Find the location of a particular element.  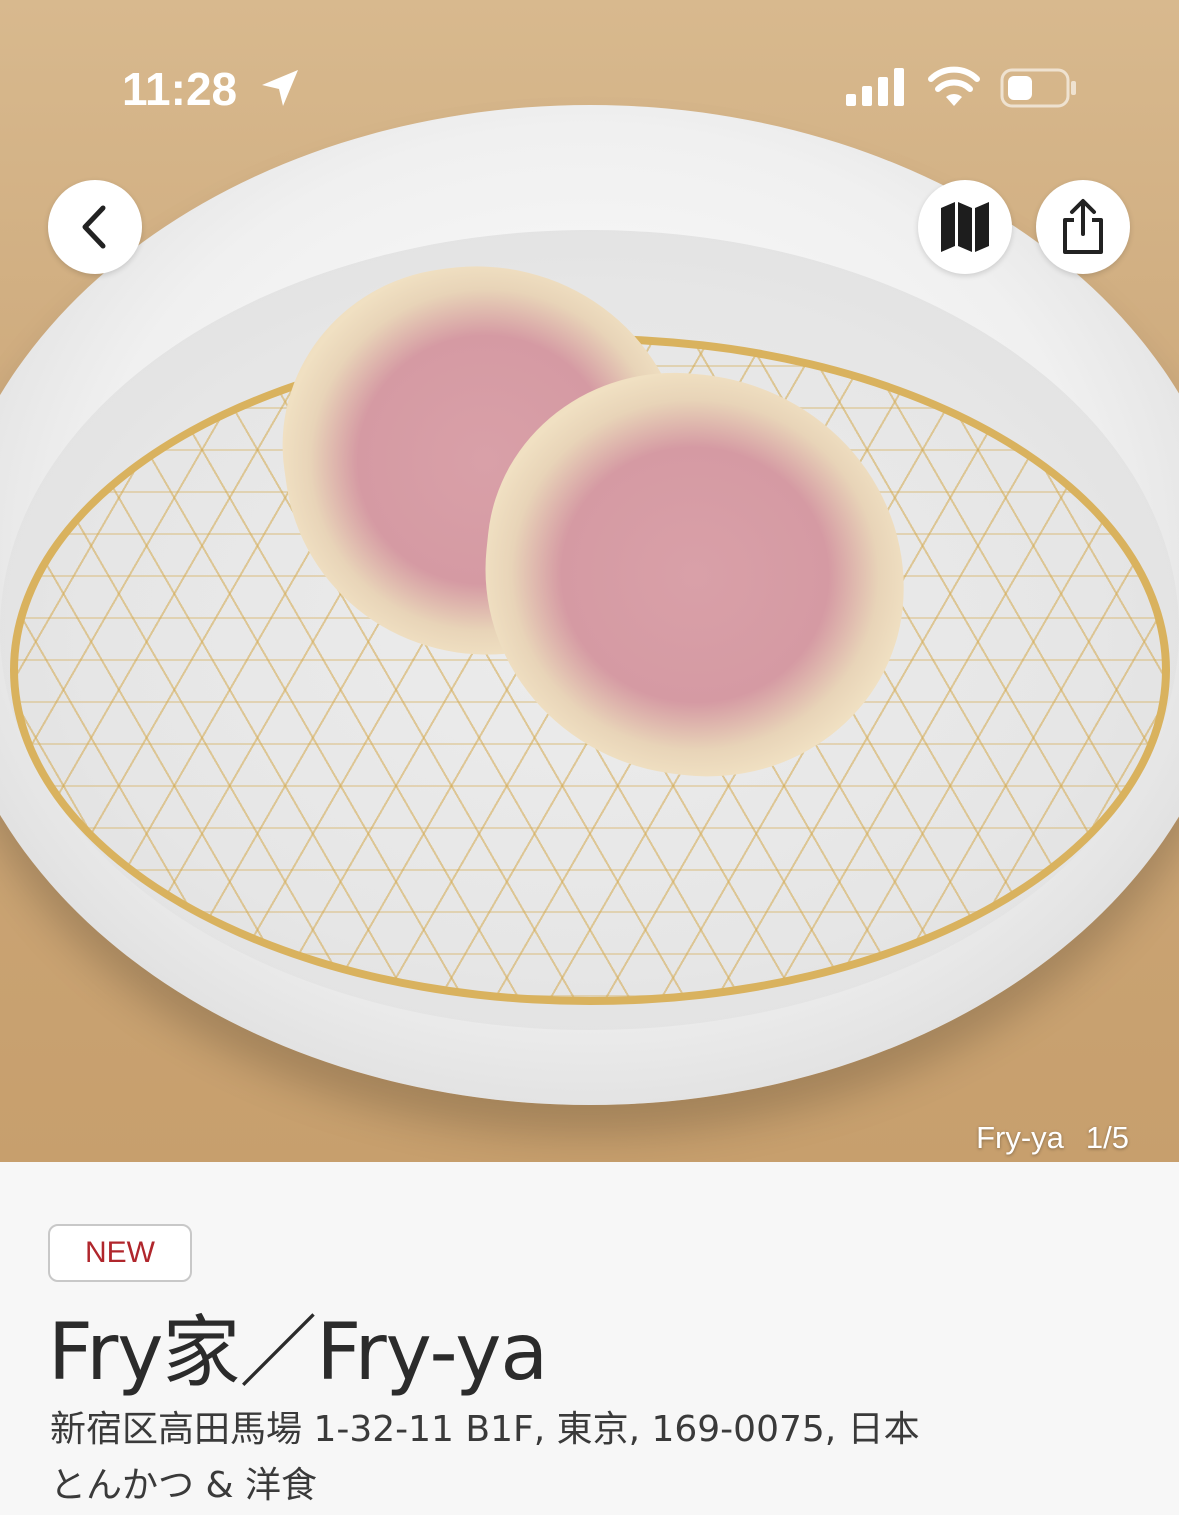

photo-source-label: Fry-ya is located at coordinates (1020, 1137).